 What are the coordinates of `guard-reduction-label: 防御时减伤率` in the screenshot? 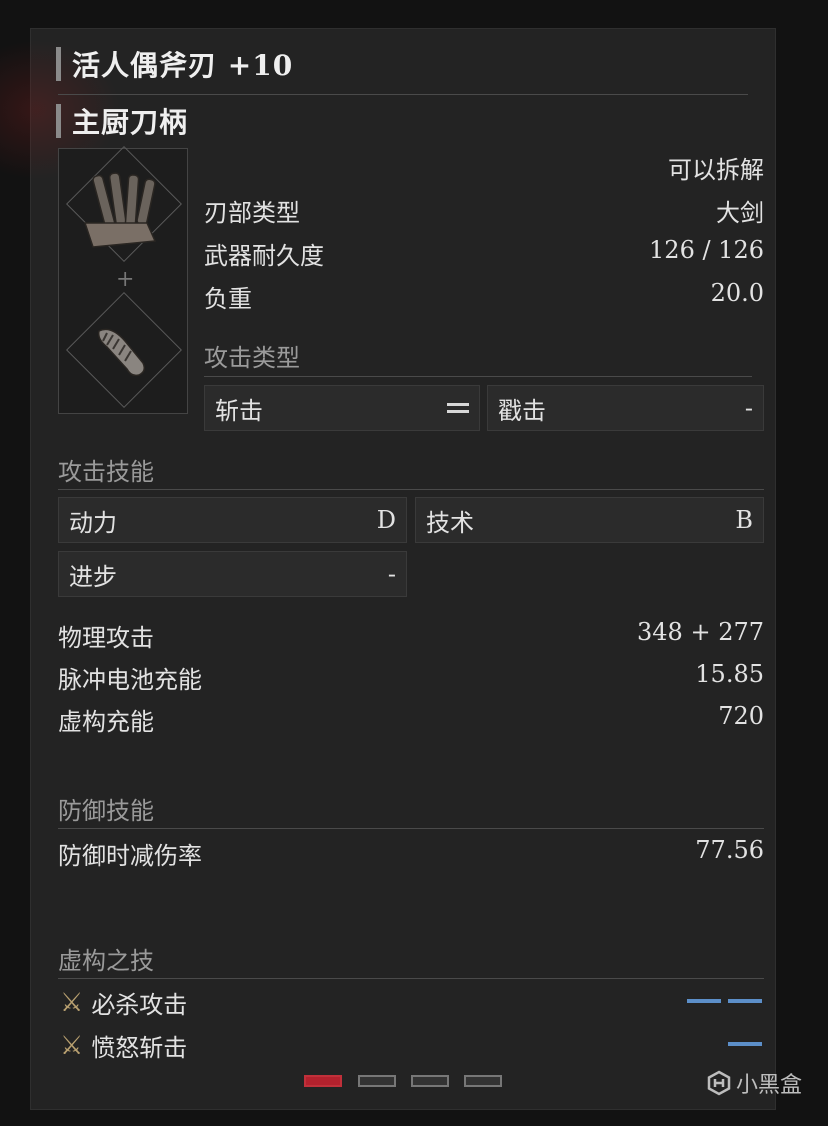 It's located at (130, 856).